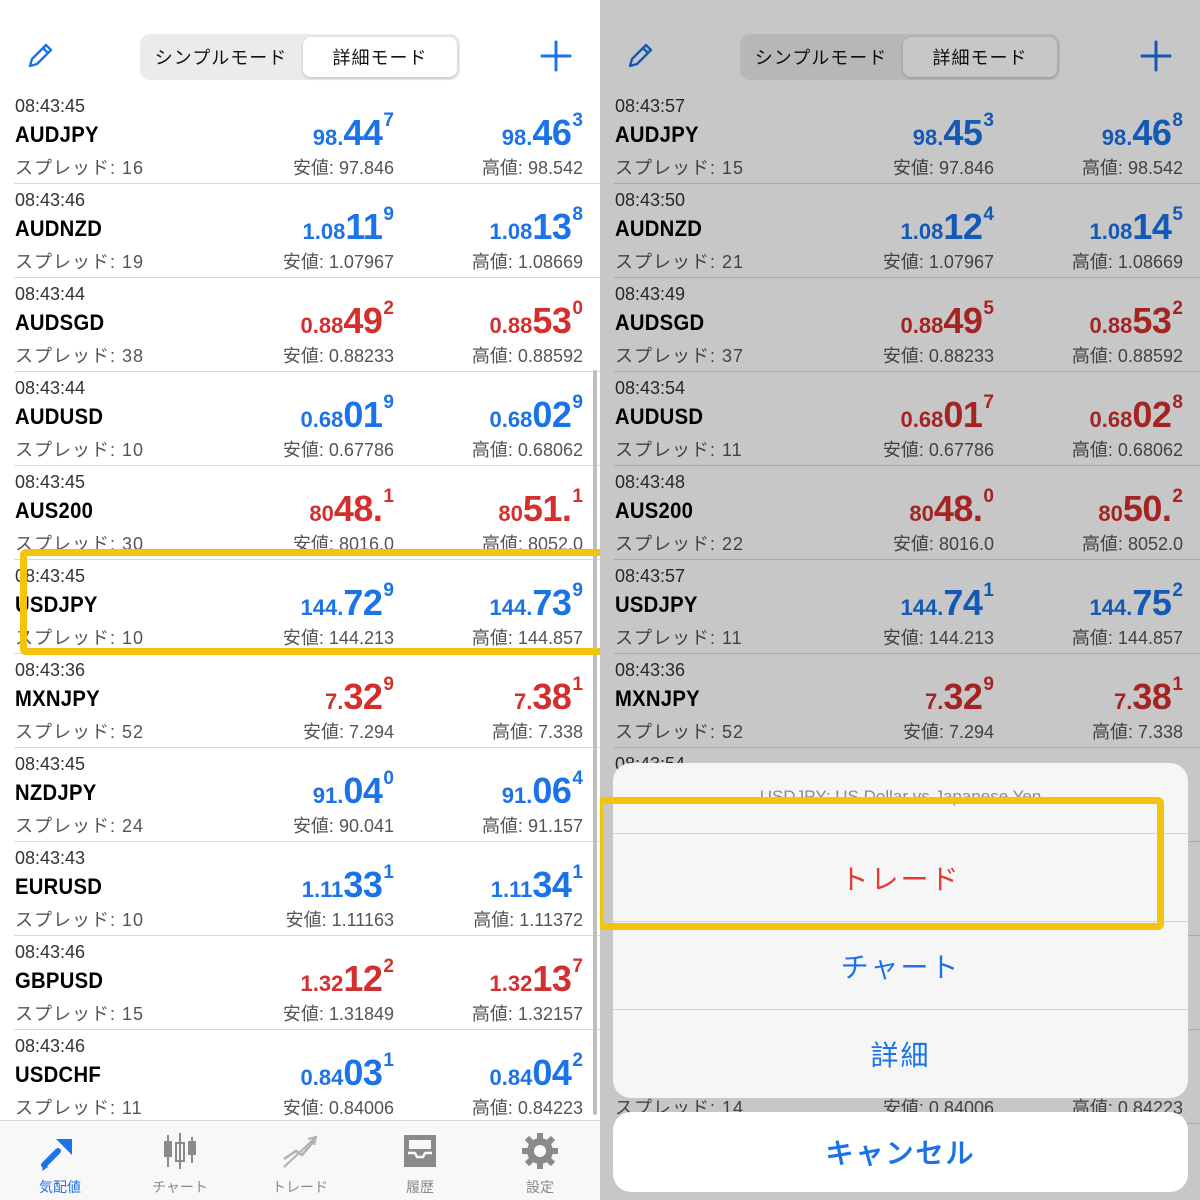 Image resolution: width=1200 pixels, height=1200 pixels. I want to click on quote-spread: スプレッド: 52, so click(80, 732).